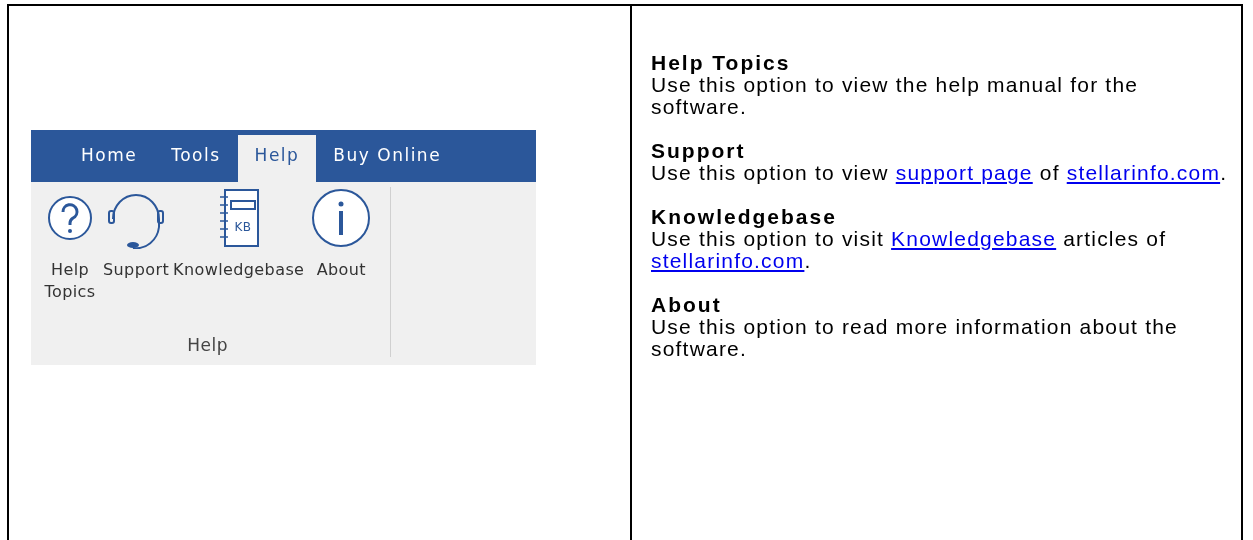  Describe the element at coordinates (196, 158) in the screenshot. I see `ribbon-tab: Tools` at that location.